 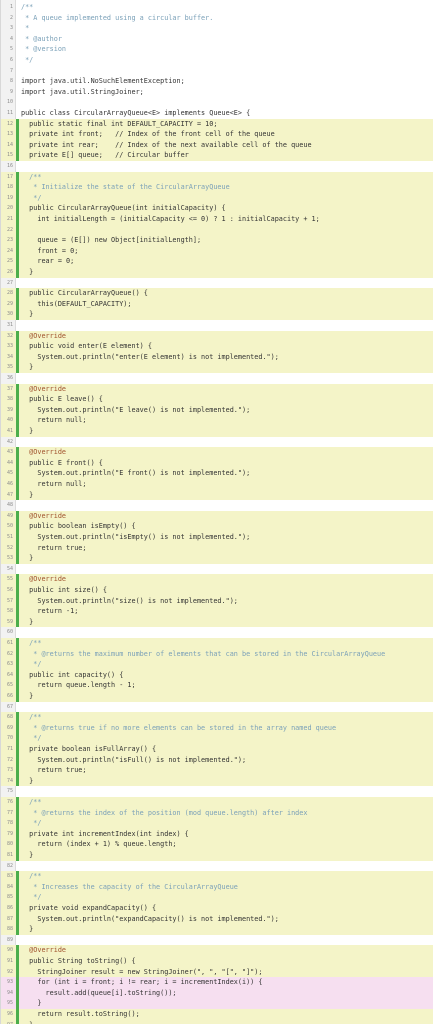 I want to click on code-line: 58 return -1;, so click(x=217, y=611).